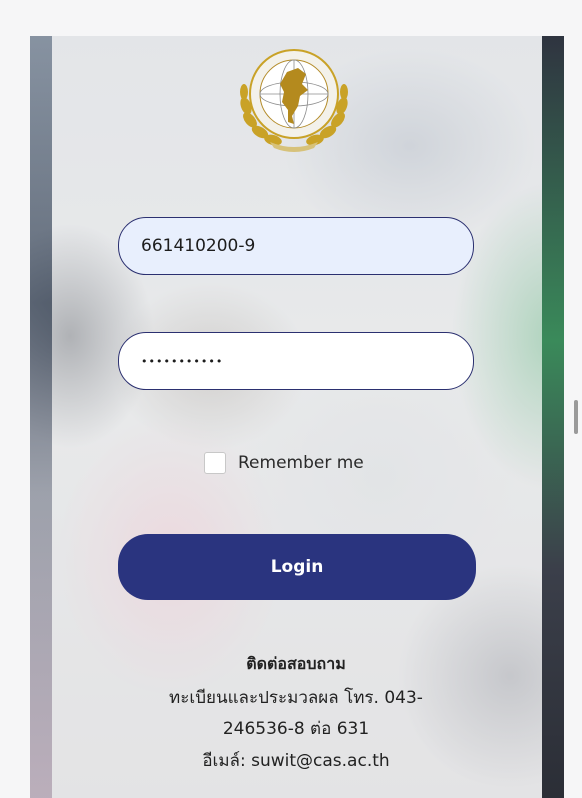 The height and width of the screenshot is (798, 582). Describe the element at coordinates (296, 729) in the screenshot. I see `contact-phone-line-2: 246536-8 ต่อ 631` at that location.